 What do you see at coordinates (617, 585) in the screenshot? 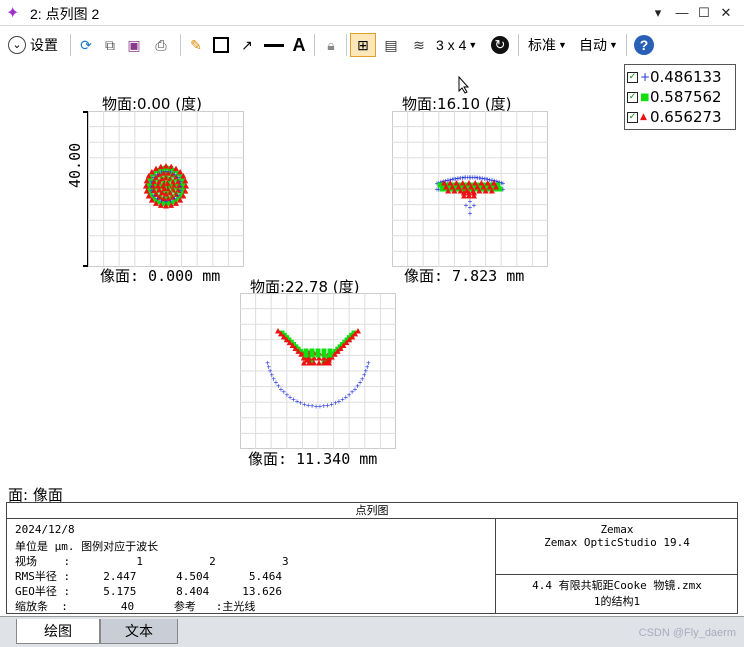
I see `info-file: 4.4 有限共轭距Cooke 物镜.zmx` at bounding box center [617, 585].